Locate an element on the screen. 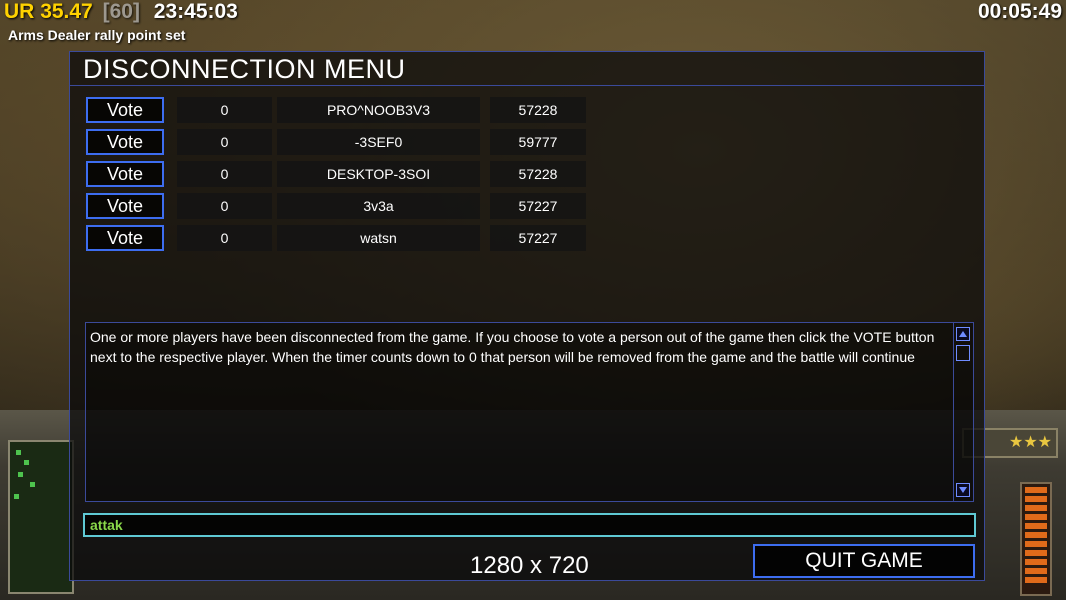 The width and height of the screenshot is (1066, 600). title-divider is located at coordinates (527, 85).